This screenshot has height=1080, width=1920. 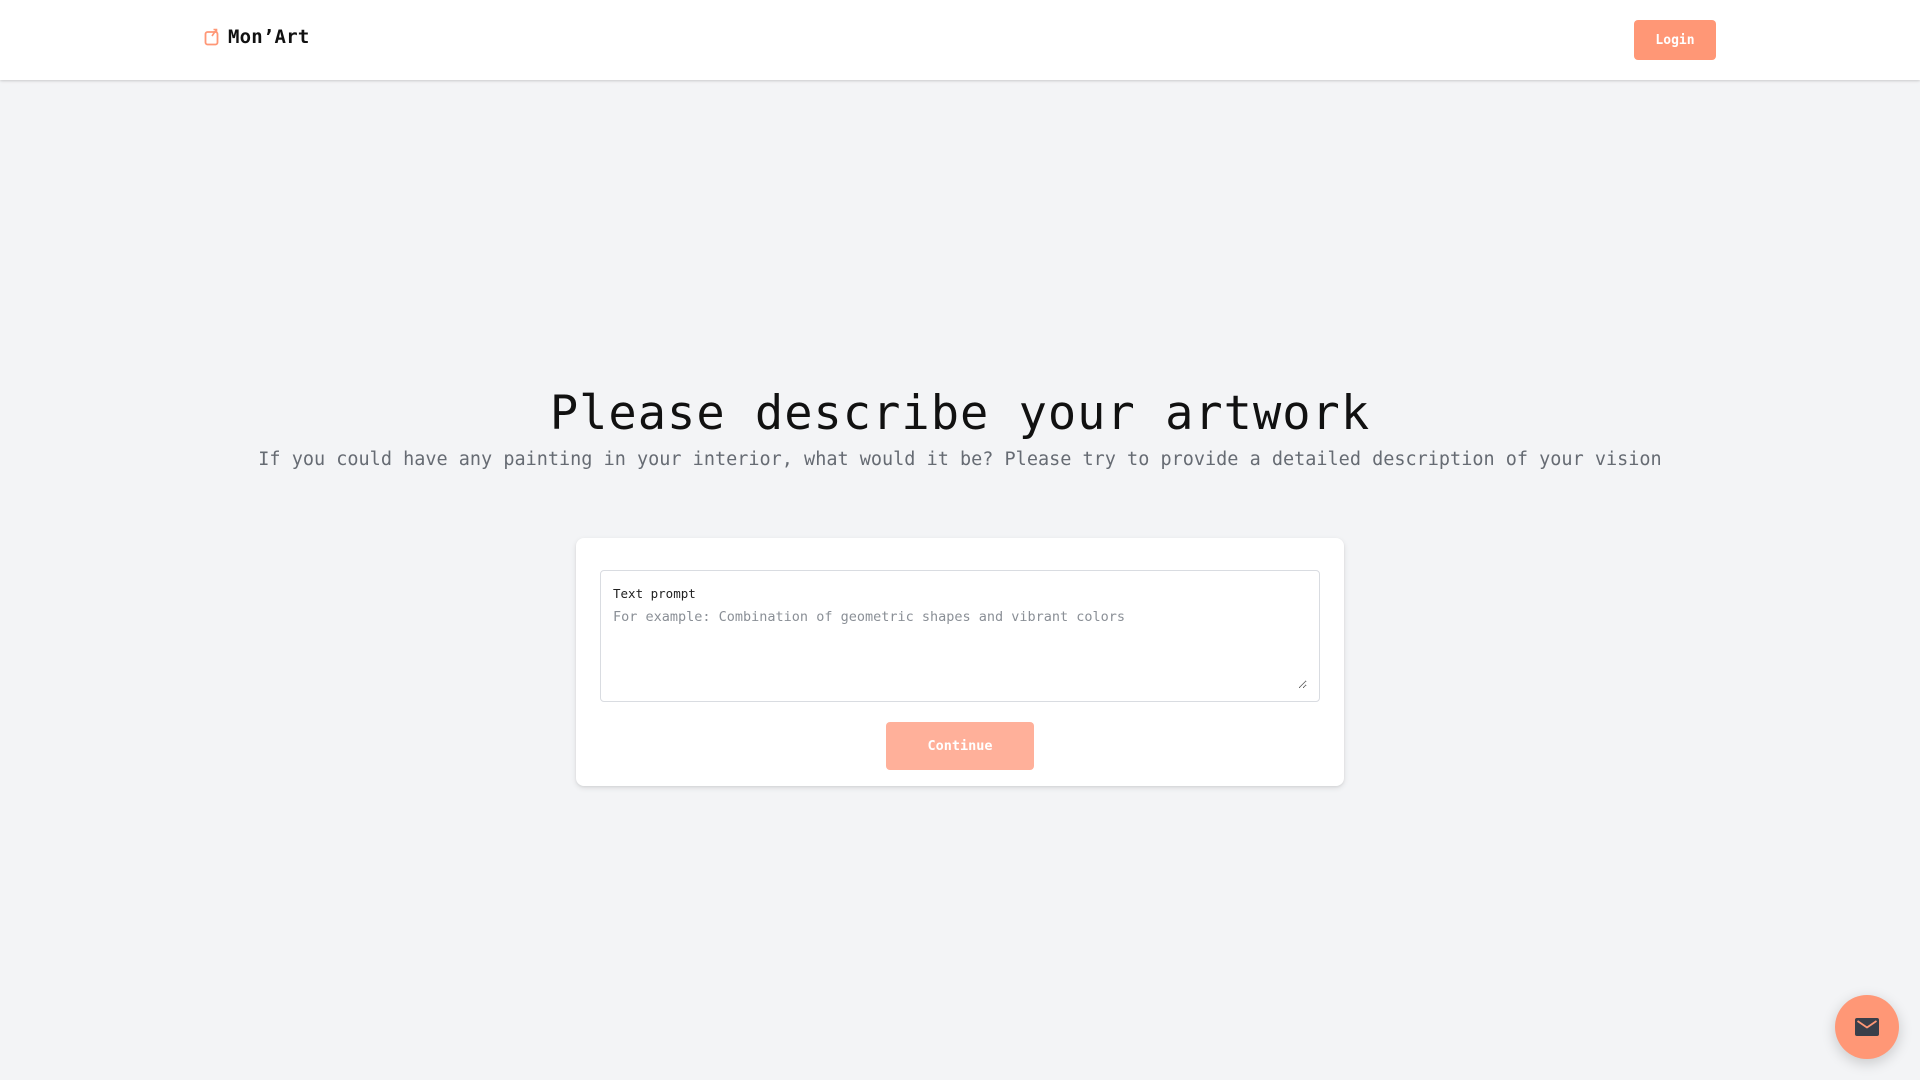 What do you see at coordinates (654, 593) in the screenshot?
I see `prompt-label: Text prompt` at bounding box center [654, 593].